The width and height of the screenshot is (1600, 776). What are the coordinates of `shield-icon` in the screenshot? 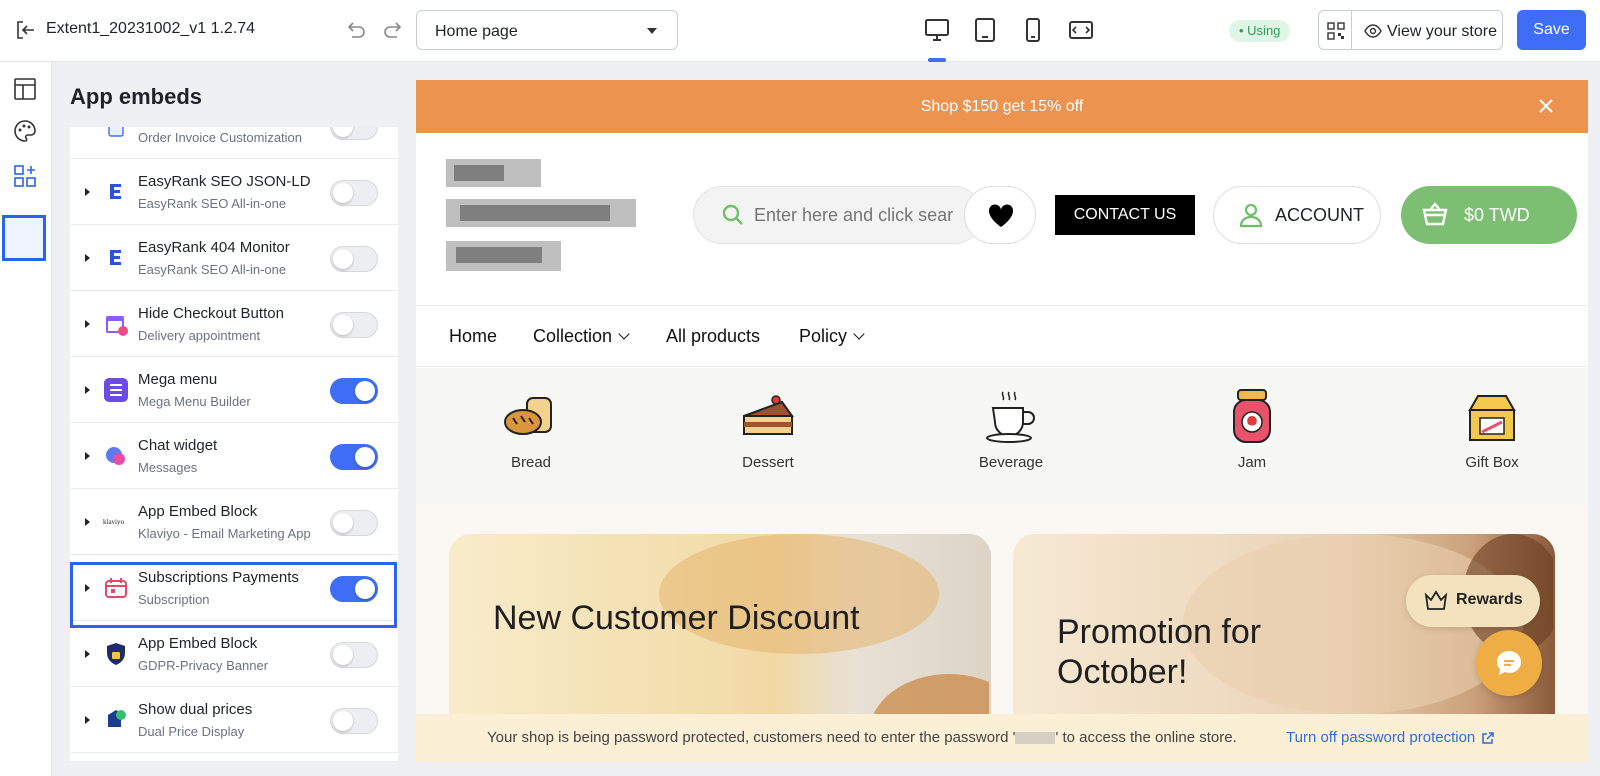 It's located at (116, 654).